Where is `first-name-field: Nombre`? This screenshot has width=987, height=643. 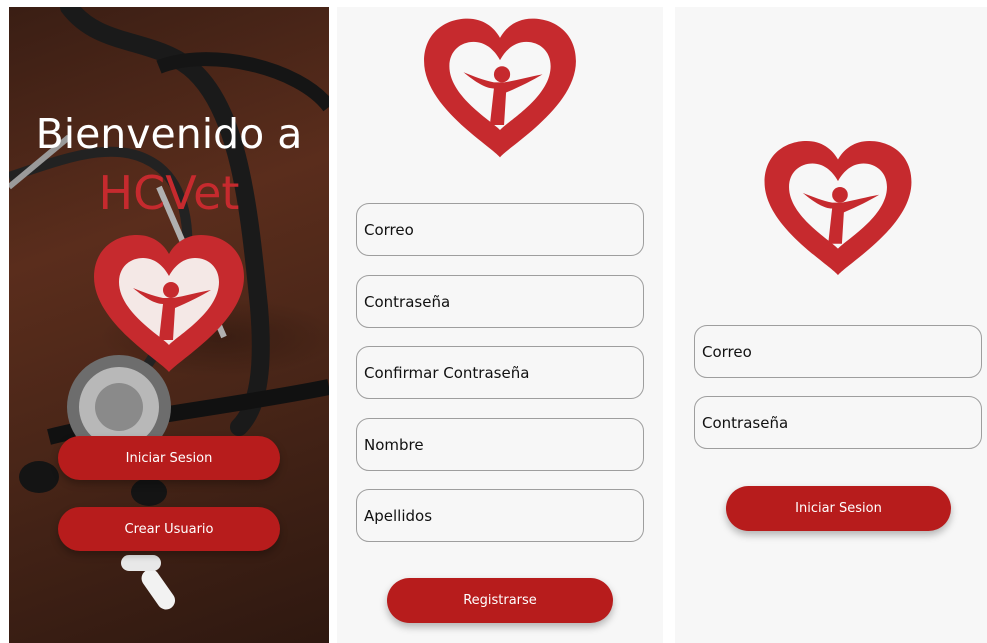 first-name-field: Nombre is located at coordinates (500, 444).